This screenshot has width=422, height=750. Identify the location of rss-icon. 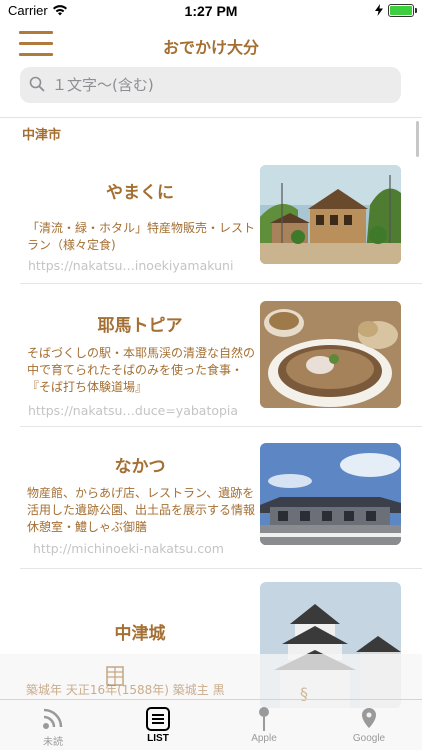
(53, 718).